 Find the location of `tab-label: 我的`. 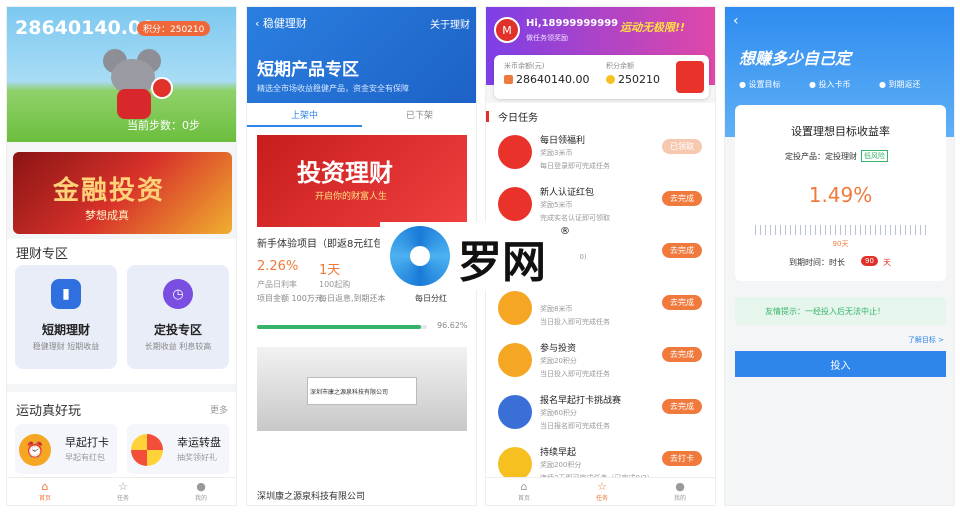

tab-label: 我的 is located at coordinates (200, 498).